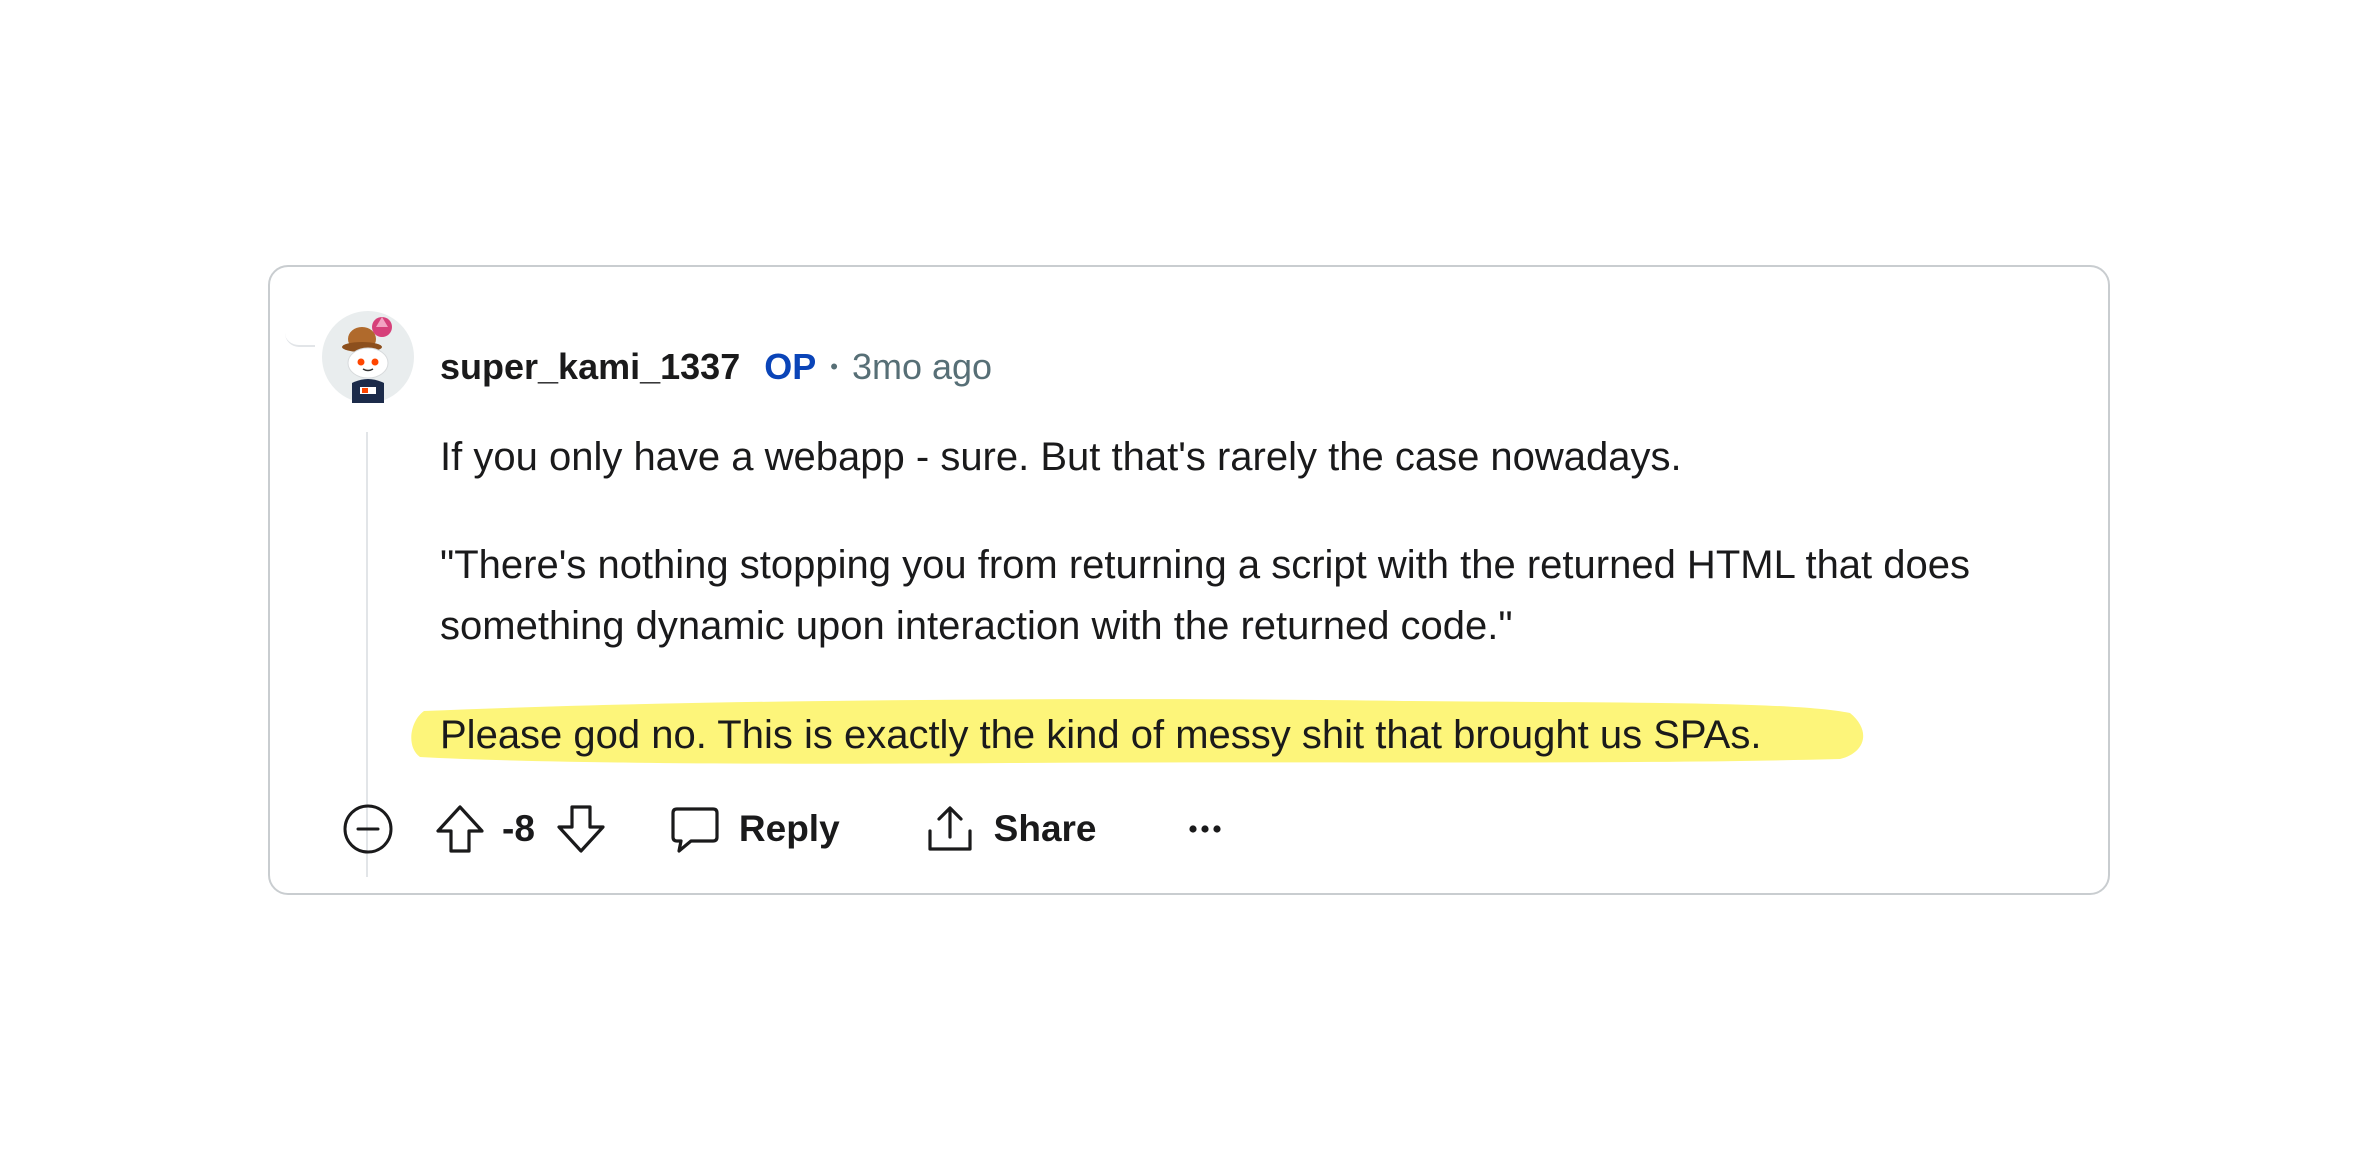 This screenshot has width=2376, height=1165. I want to click on comment-meta: super_kami_1337 OP • 3mo ago, so click(716, 367).